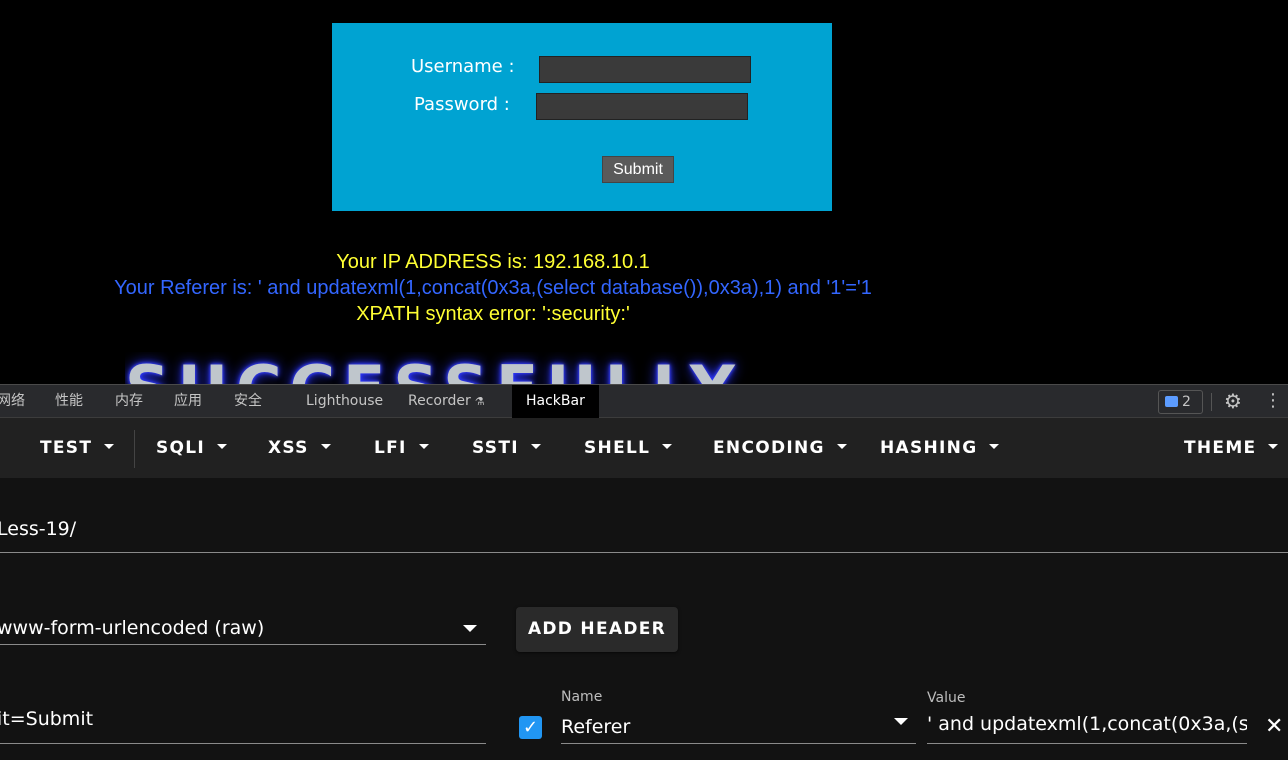  I want to click on menu-xss: XSS, so click(299, 448).